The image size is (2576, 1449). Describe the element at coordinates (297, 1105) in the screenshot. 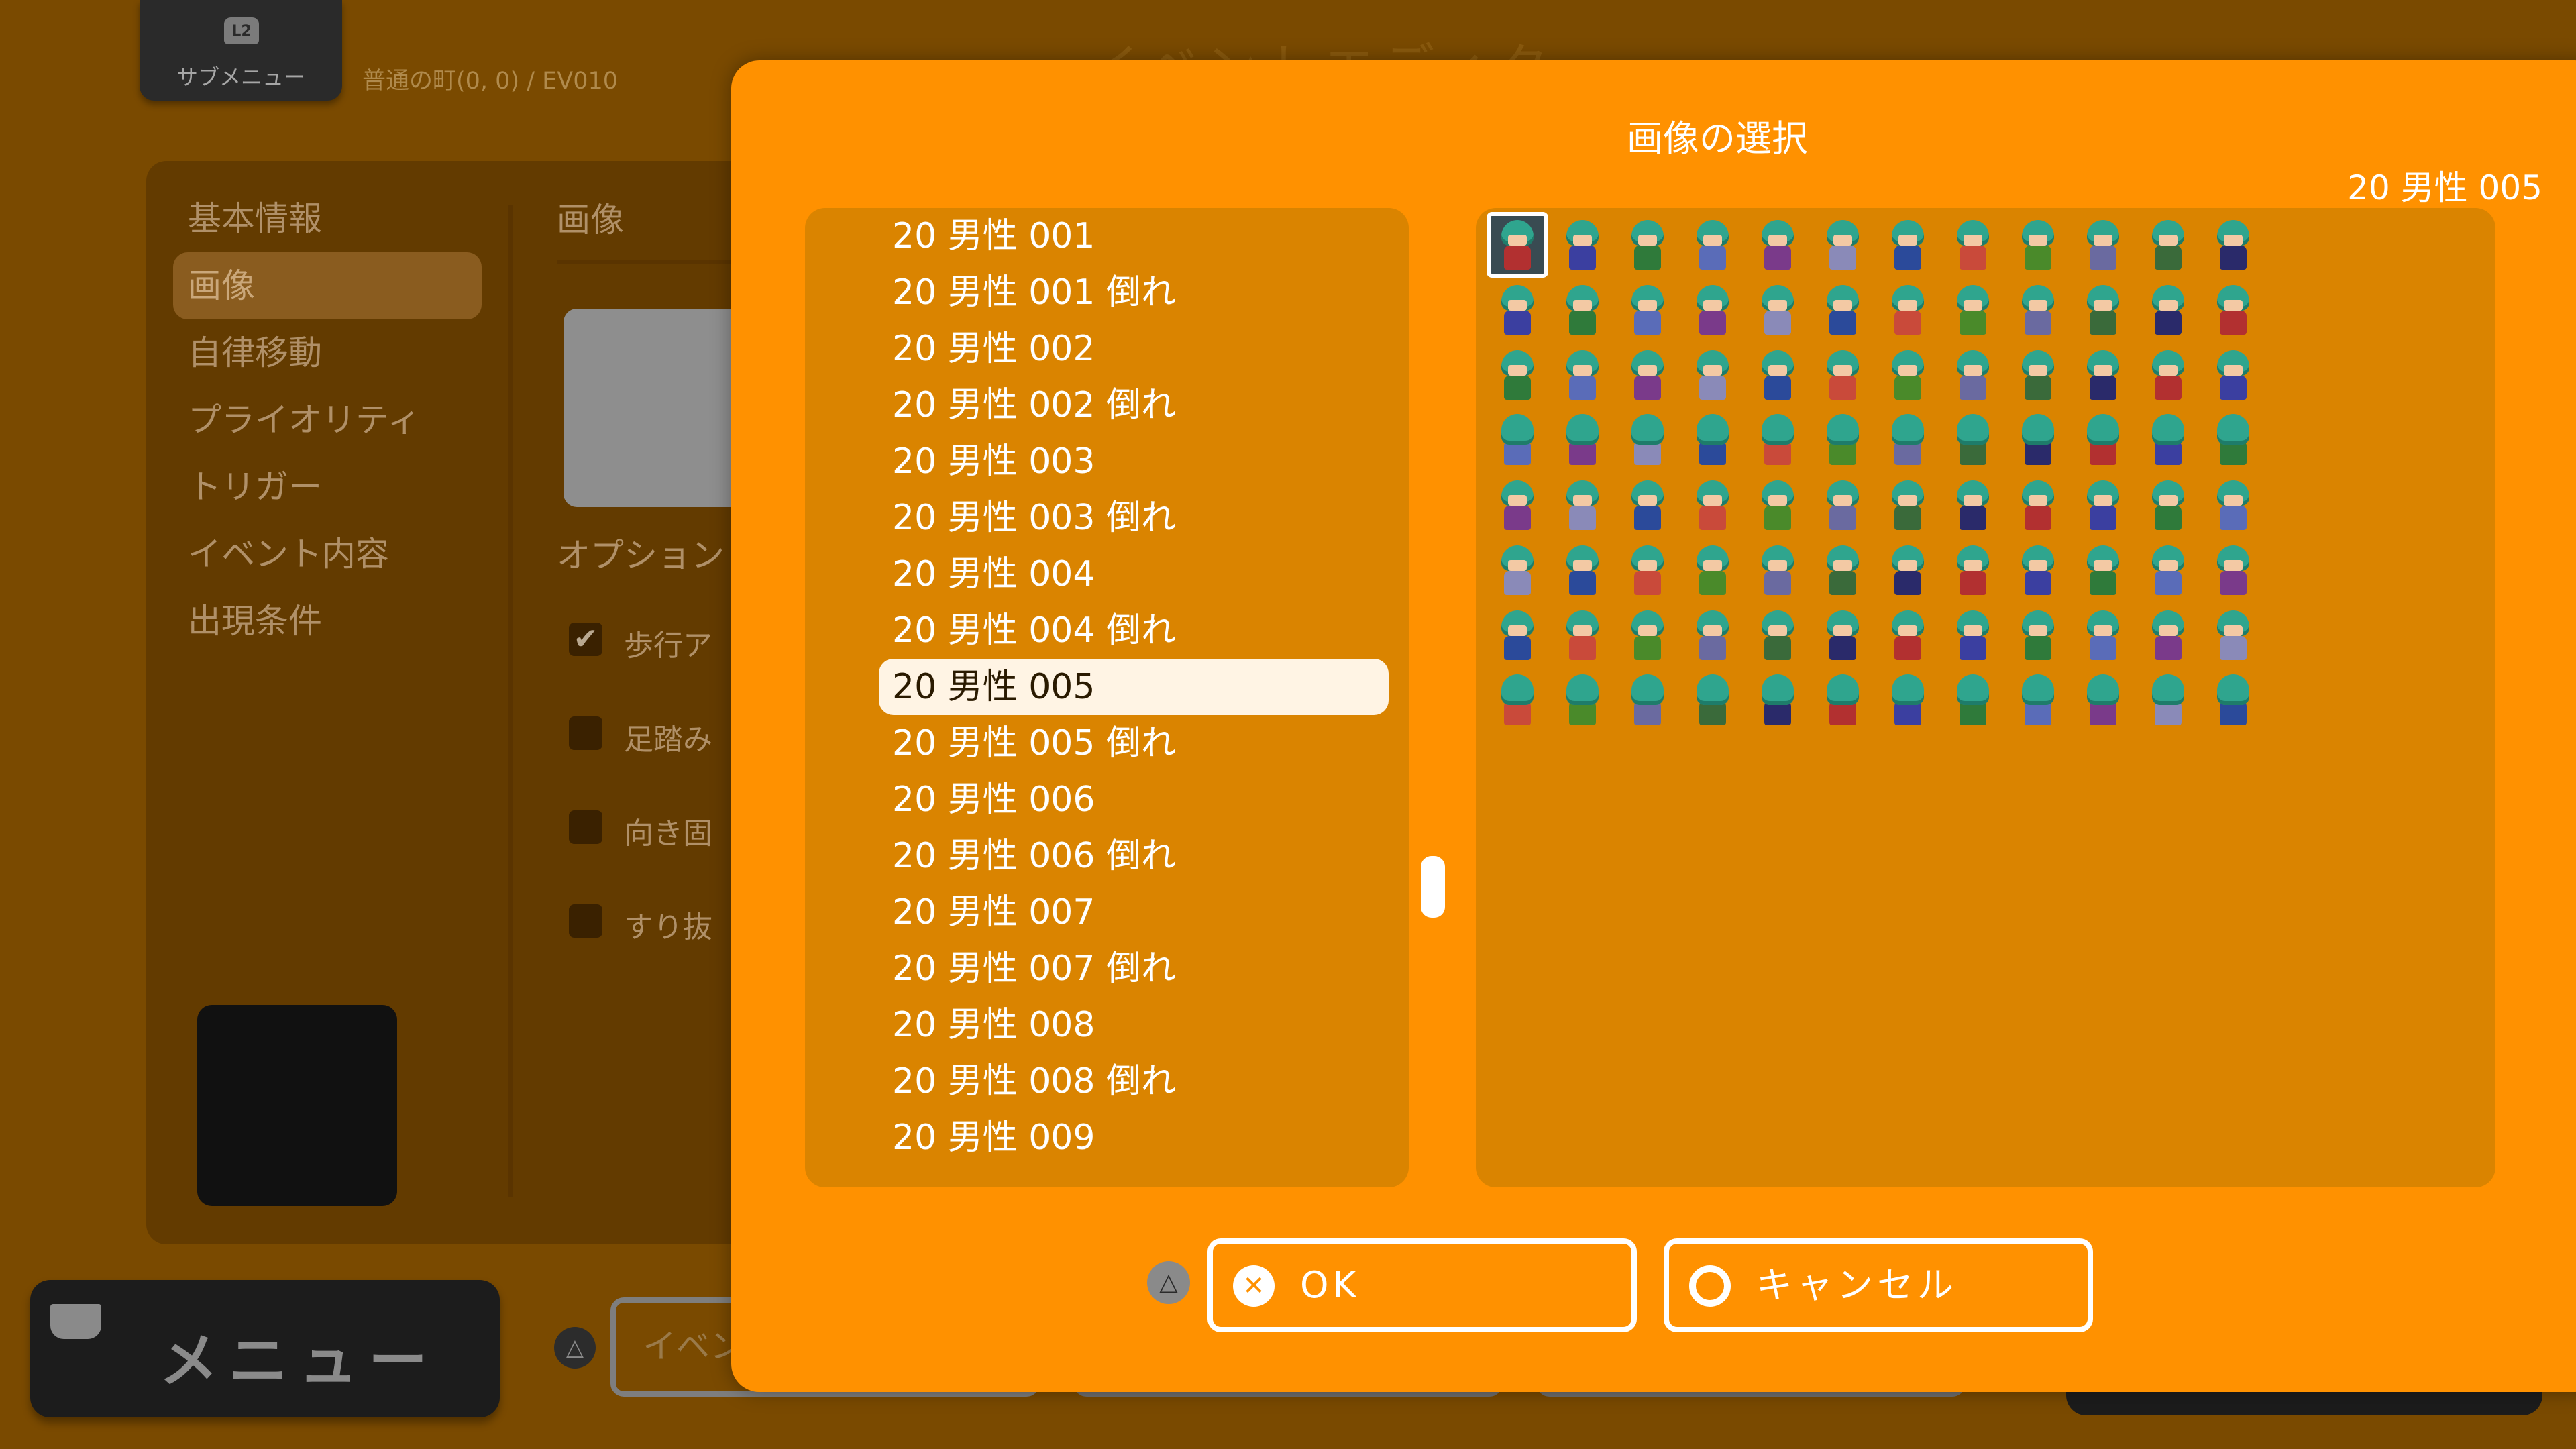

I see `portrait-preview` at that location.